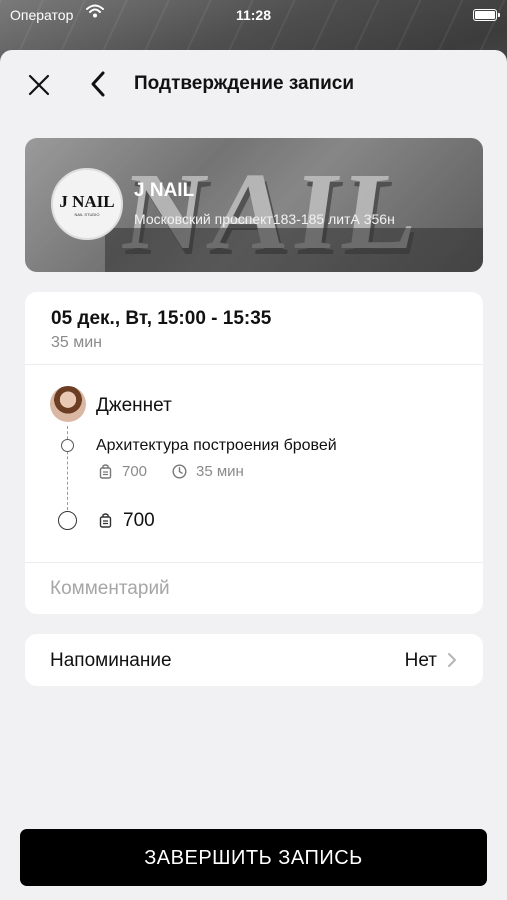 The height and width of the screenshot is (900, 507). I want to click on chevron-left-icon, so click(98, 84).